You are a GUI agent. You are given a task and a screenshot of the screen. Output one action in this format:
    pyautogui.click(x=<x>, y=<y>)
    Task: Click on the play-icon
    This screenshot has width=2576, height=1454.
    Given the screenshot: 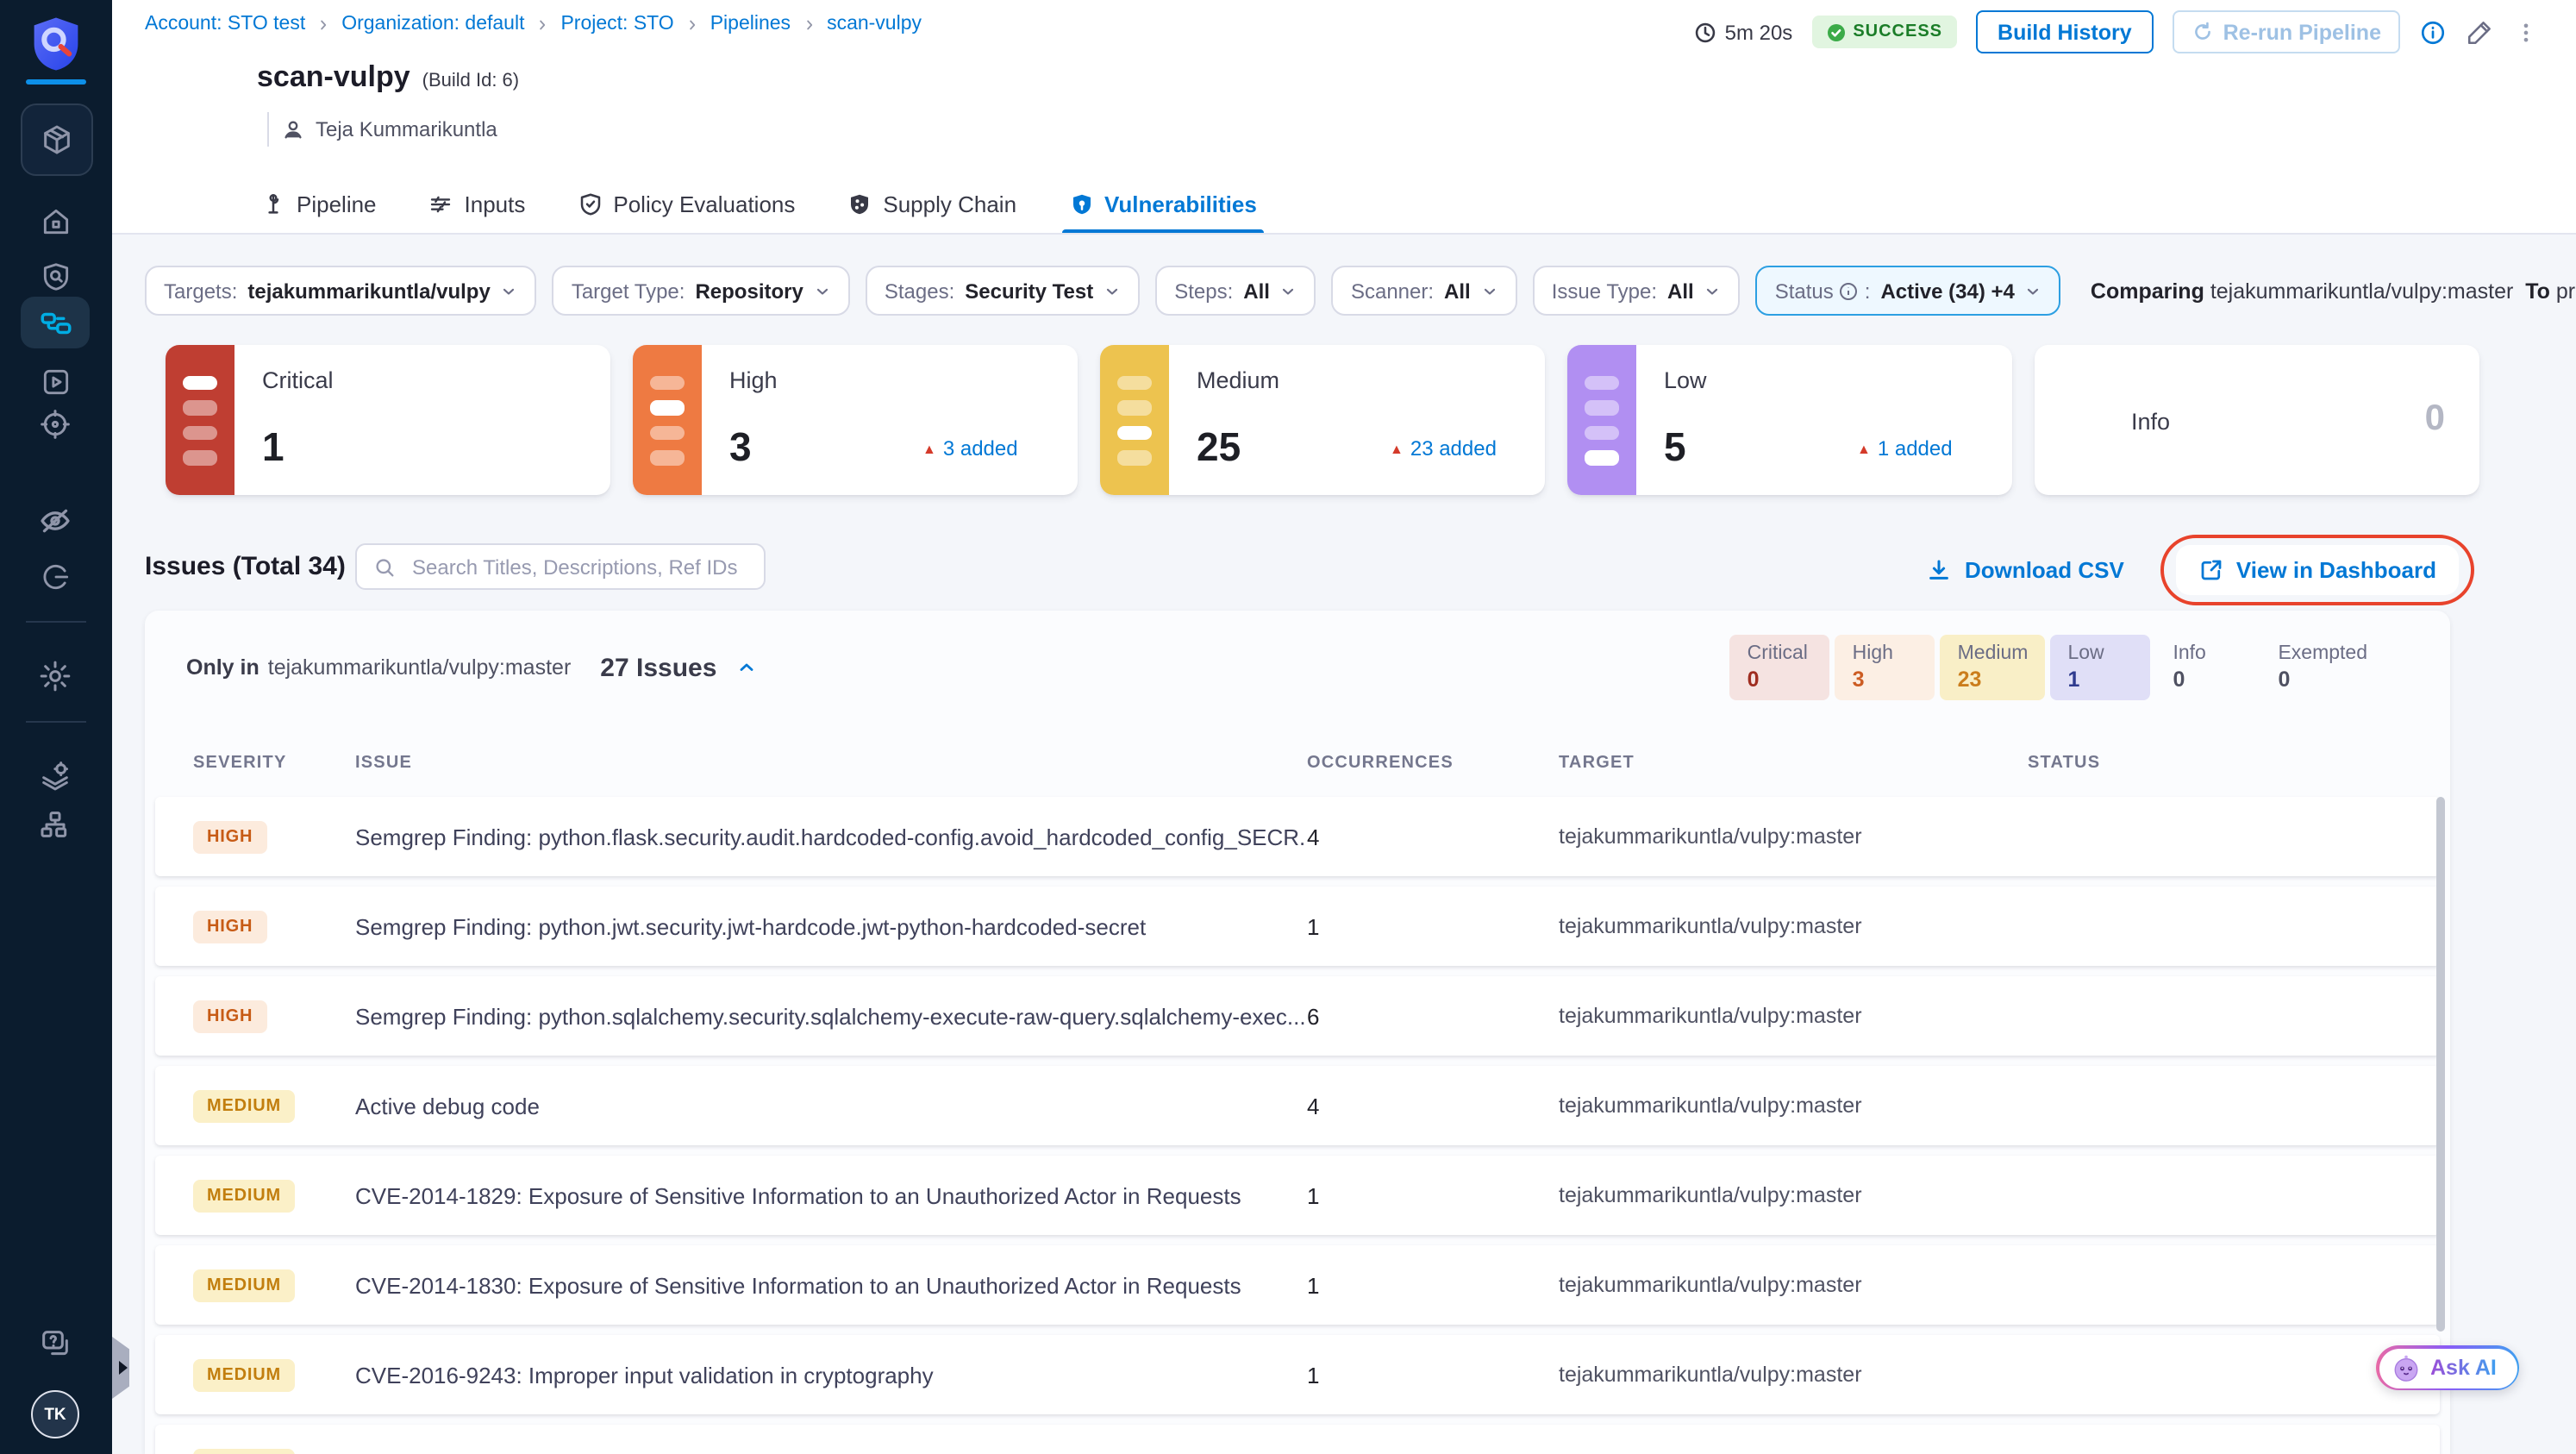 What is the action you would take?
    pyautogui.click(x=55, y=381)
    